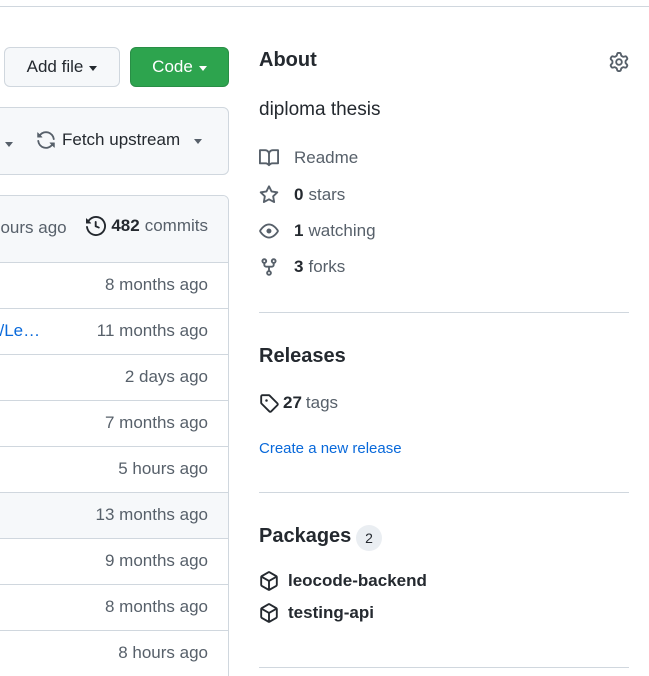  I want to click on file-row: 9 months ago, so click(114, 562).